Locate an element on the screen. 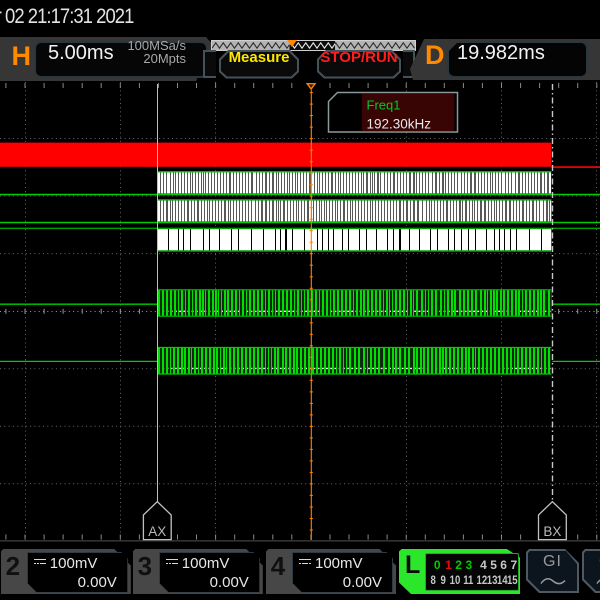  svg-text: 192.30kHz is located at coordinates (399, 124).